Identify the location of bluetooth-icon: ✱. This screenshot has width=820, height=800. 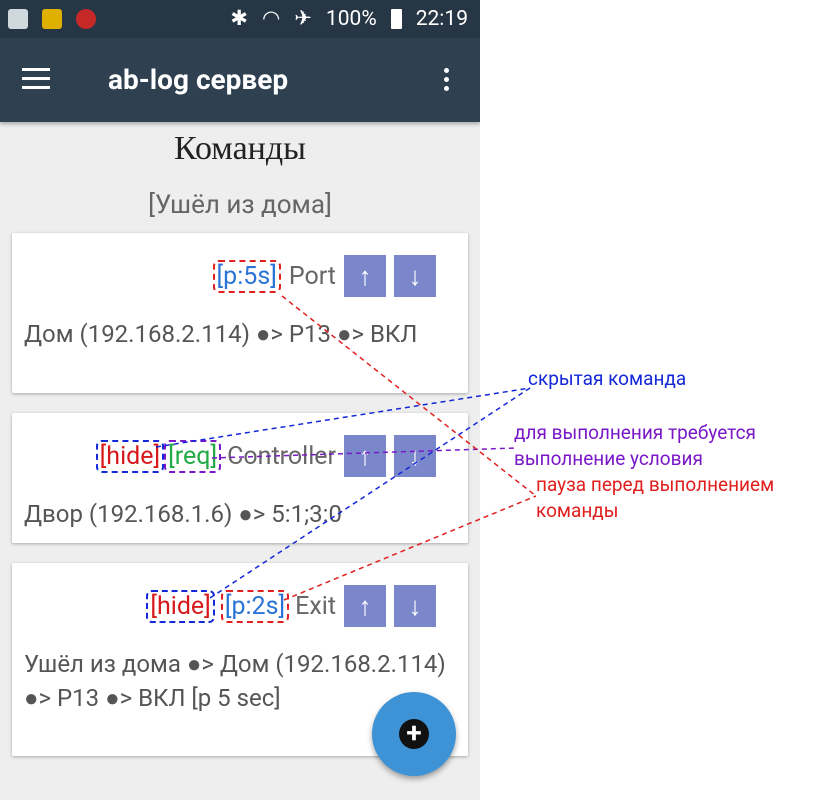
(239, 19).